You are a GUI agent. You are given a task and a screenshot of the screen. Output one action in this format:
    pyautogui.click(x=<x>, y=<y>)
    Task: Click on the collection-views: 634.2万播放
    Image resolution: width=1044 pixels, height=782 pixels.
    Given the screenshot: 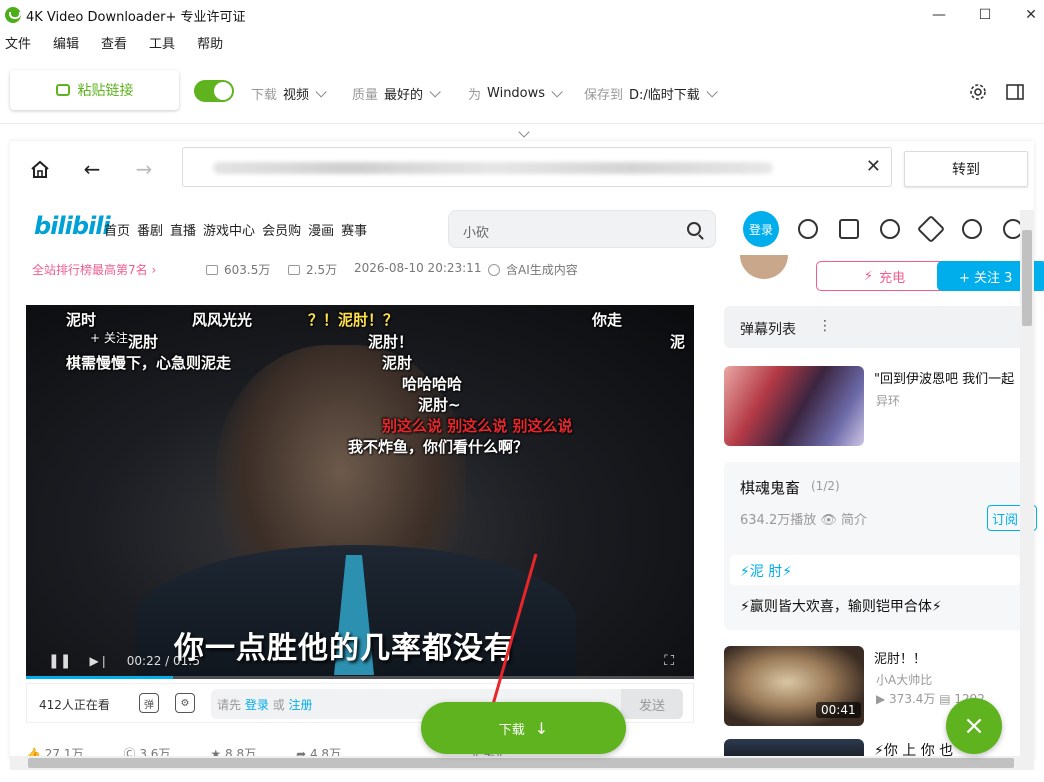 What is the action you would take?
    pyautogui.click(x=778, y=520)
    